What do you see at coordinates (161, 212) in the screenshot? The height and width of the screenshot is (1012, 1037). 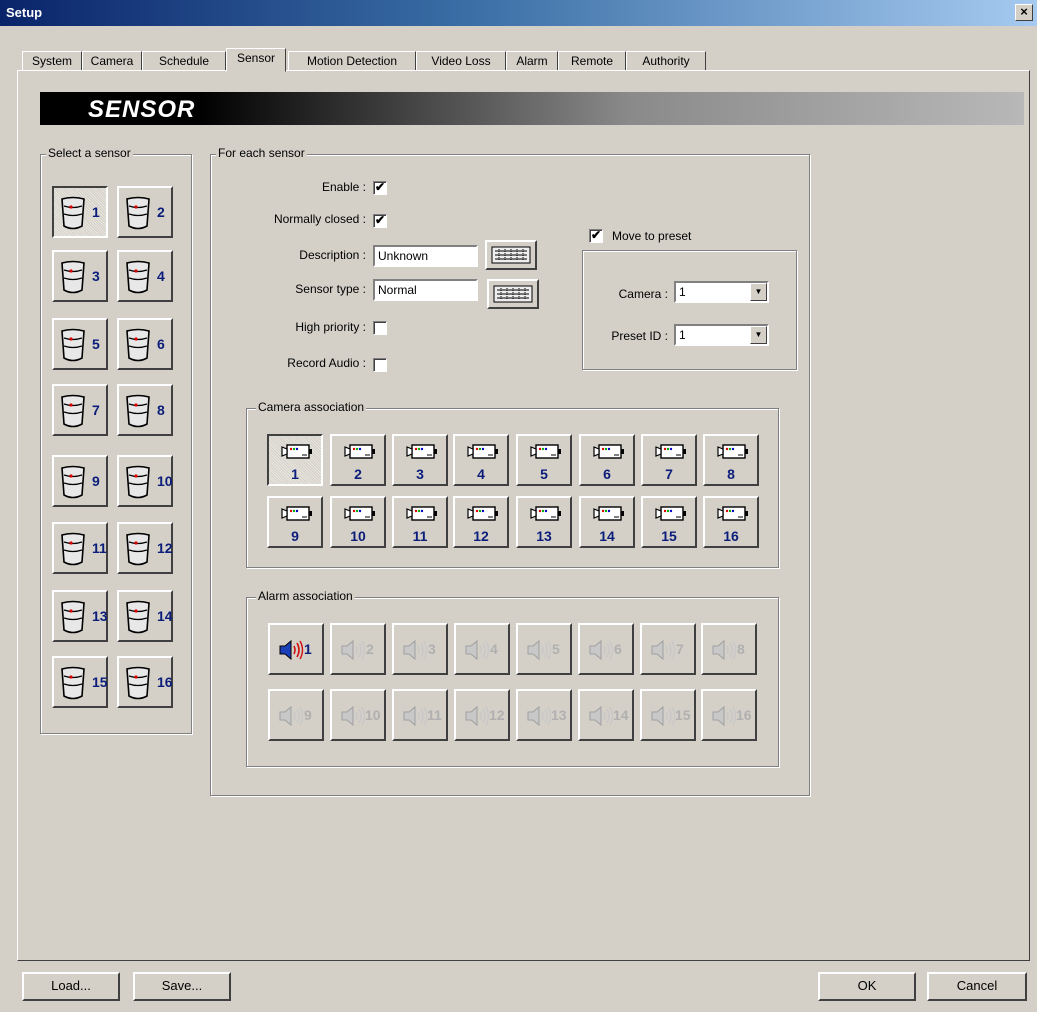 I see `sensor-number: 2` at bounding box center [161, 212].